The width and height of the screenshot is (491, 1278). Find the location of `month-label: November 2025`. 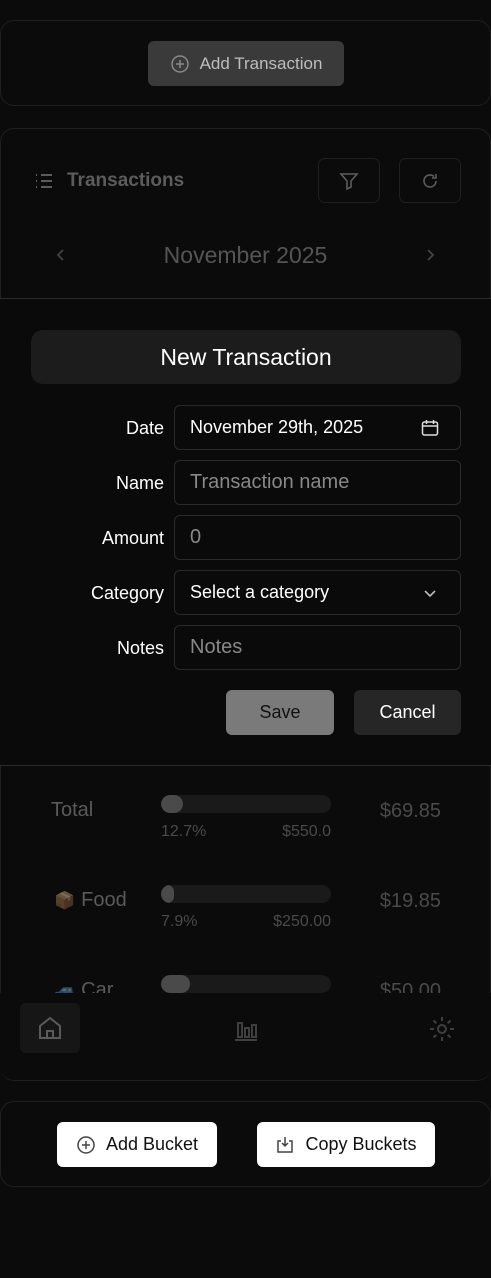

month-label: November 2025 is located at coordinates (245, 255).